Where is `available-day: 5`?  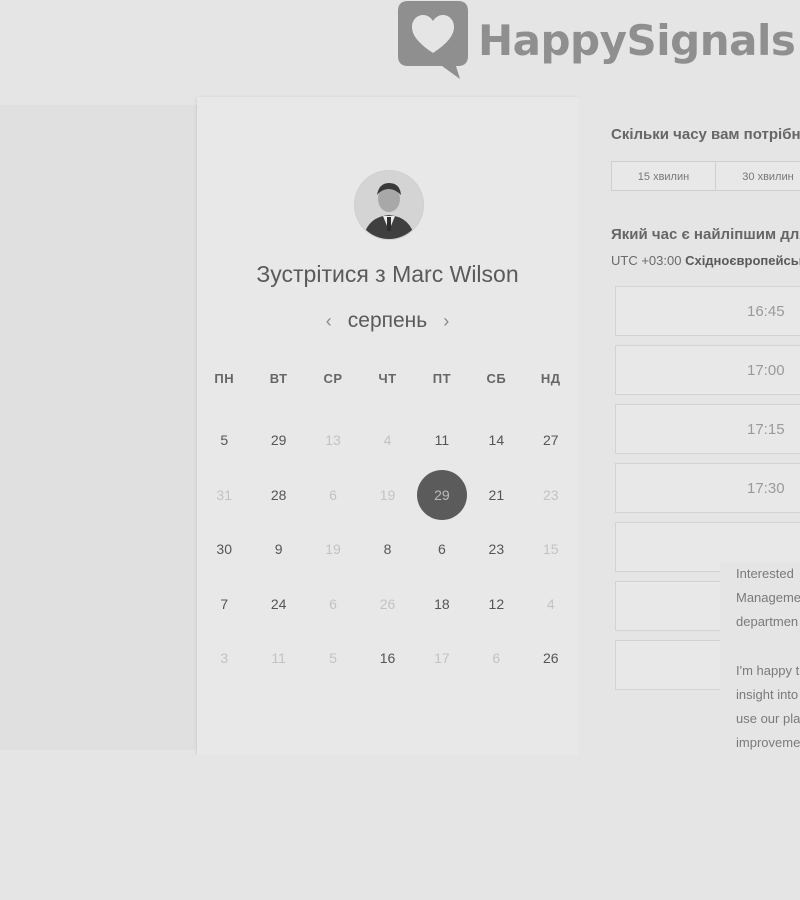 available-day: 5 is located at coordinates (224, 440).